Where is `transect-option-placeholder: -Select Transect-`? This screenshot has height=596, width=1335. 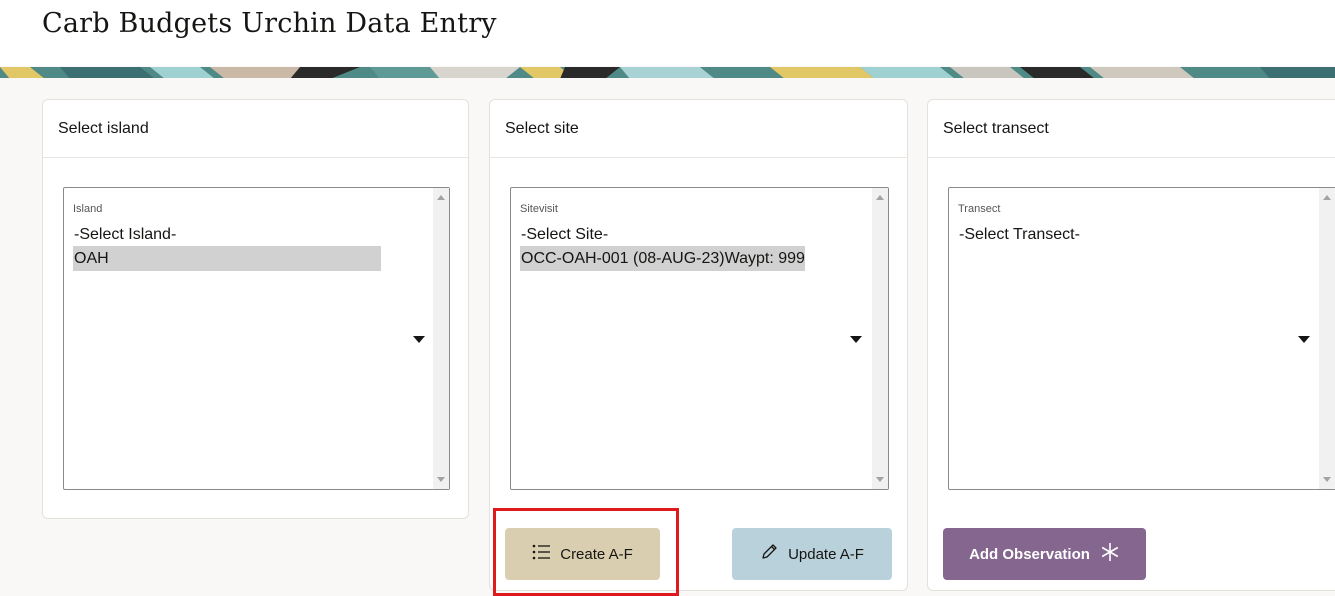
transect-option-placeholder: -Select Transect- is located at coordinates (1019, 234).